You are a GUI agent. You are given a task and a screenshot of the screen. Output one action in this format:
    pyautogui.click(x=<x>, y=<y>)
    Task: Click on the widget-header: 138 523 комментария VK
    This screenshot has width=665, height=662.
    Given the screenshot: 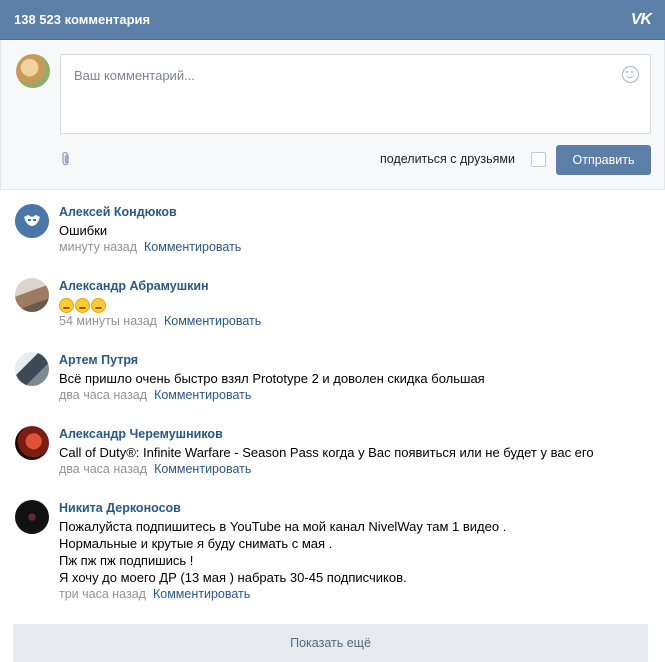 What is the action you would take?
    pyautogui.click(x=332, y=20)
    